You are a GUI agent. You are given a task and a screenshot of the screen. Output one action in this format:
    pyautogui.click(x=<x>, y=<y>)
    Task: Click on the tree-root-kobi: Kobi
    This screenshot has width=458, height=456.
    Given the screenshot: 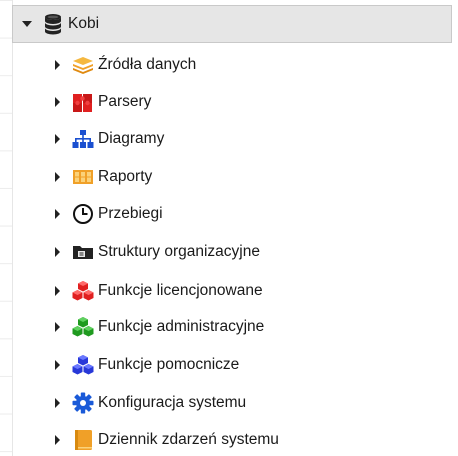 What is the action you would take?
    pyautogui.click(x=60, y=24)
    